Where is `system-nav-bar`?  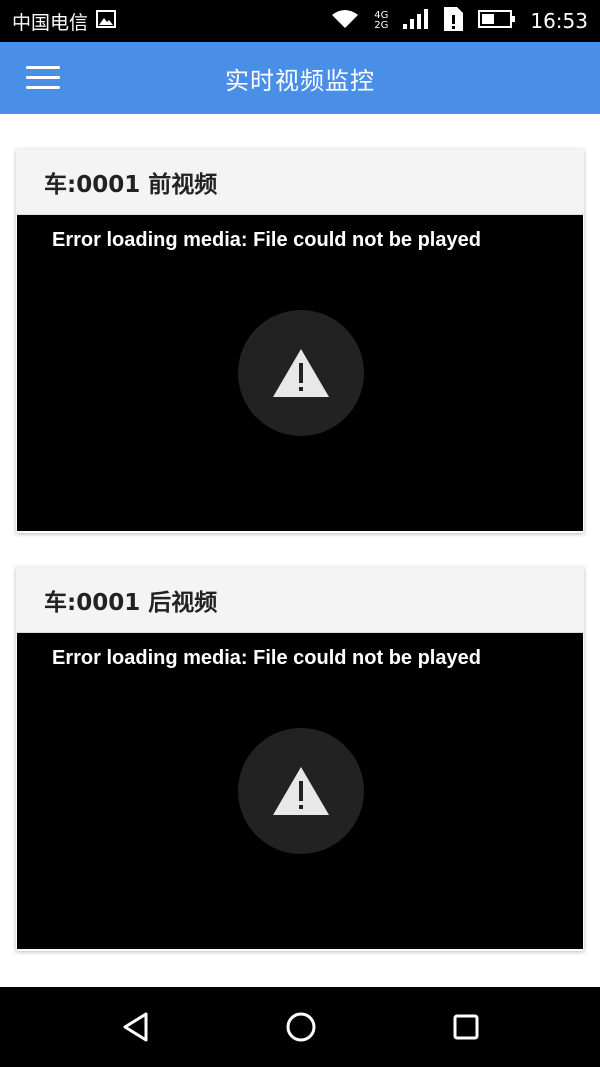 system-nav-bar is located at coordinates (300, 1027).